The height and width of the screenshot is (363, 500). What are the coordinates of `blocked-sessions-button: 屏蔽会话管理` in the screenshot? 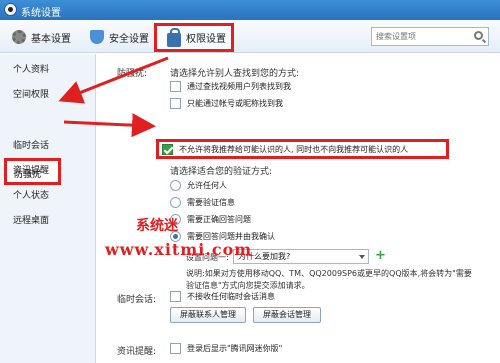 It's located at (287, 315).